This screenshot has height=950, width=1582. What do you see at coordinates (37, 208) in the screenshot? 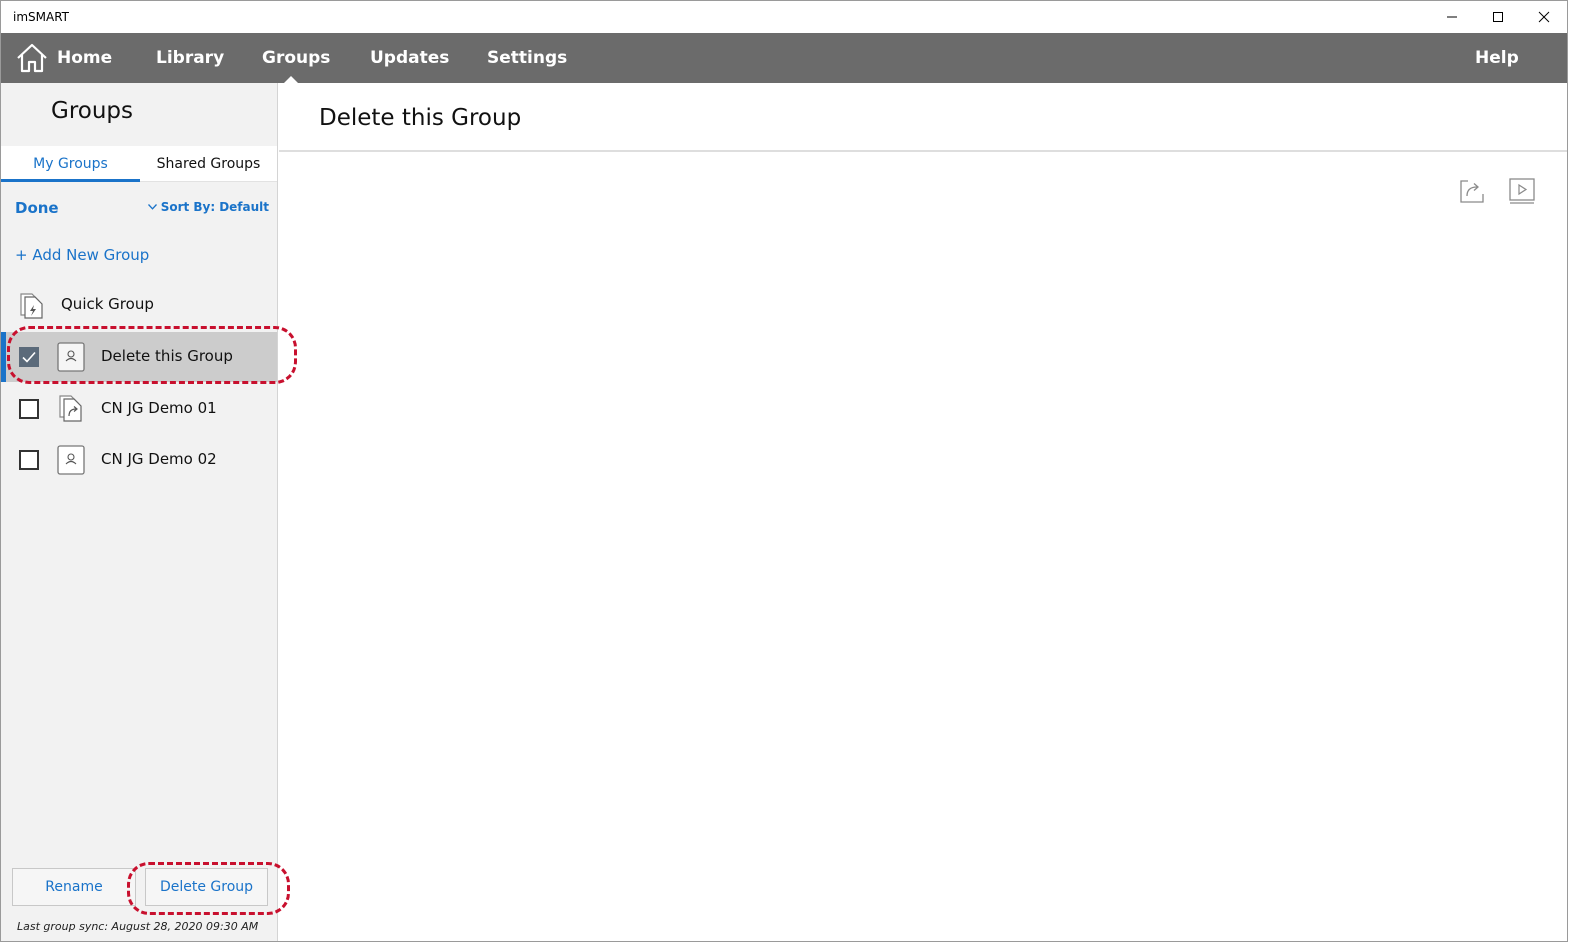
I see `done-button: Done` at bounding box center [37, 208].